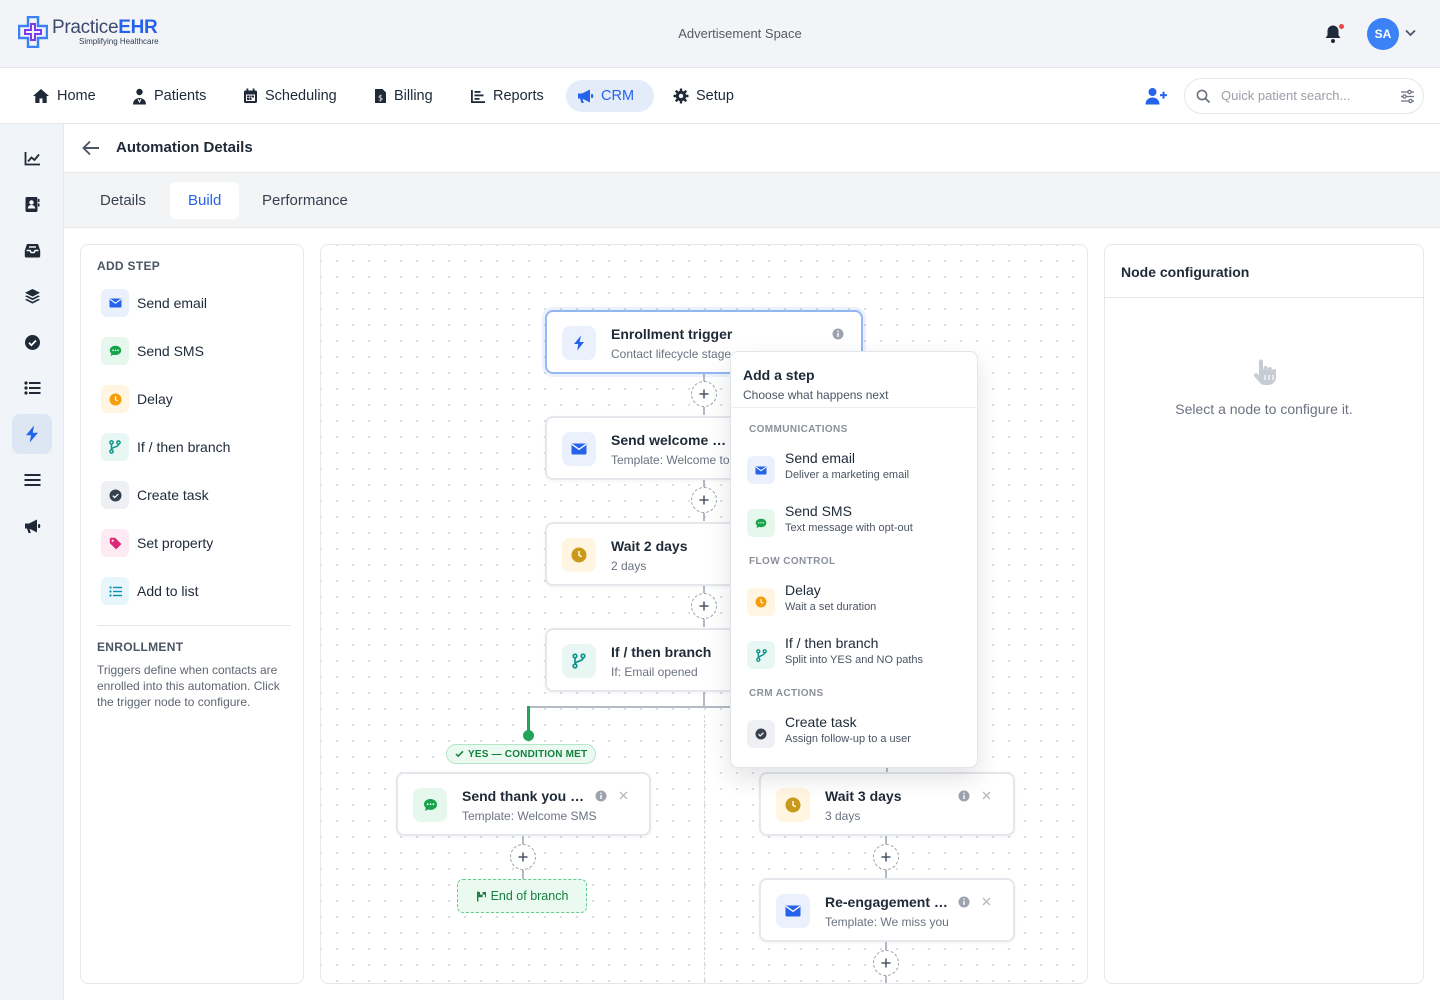 This screenshot has width=1440, height=1000. I want to click on add-step-heading: ADD STEP, so click(129, 266).